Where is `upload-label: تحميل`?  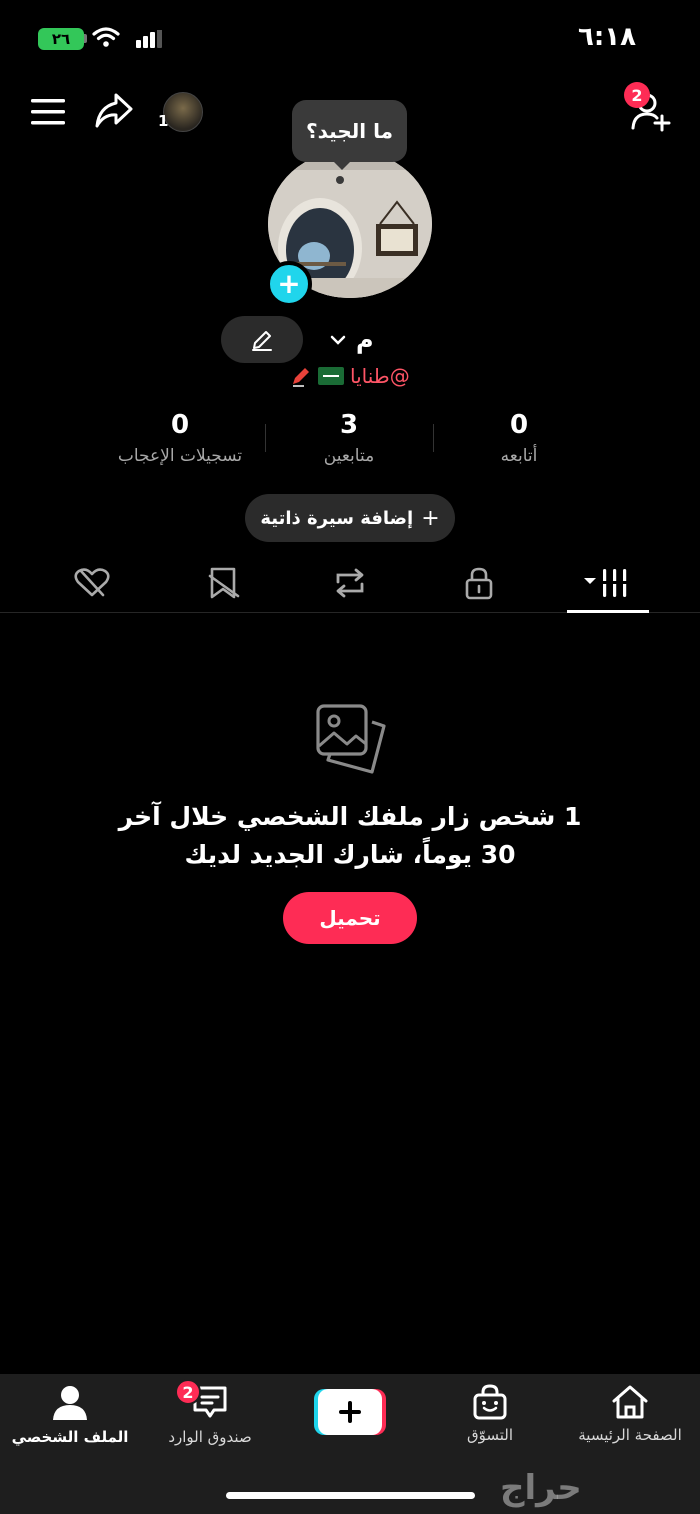 upload-label: تحميل is located at coordinates (350, 918).